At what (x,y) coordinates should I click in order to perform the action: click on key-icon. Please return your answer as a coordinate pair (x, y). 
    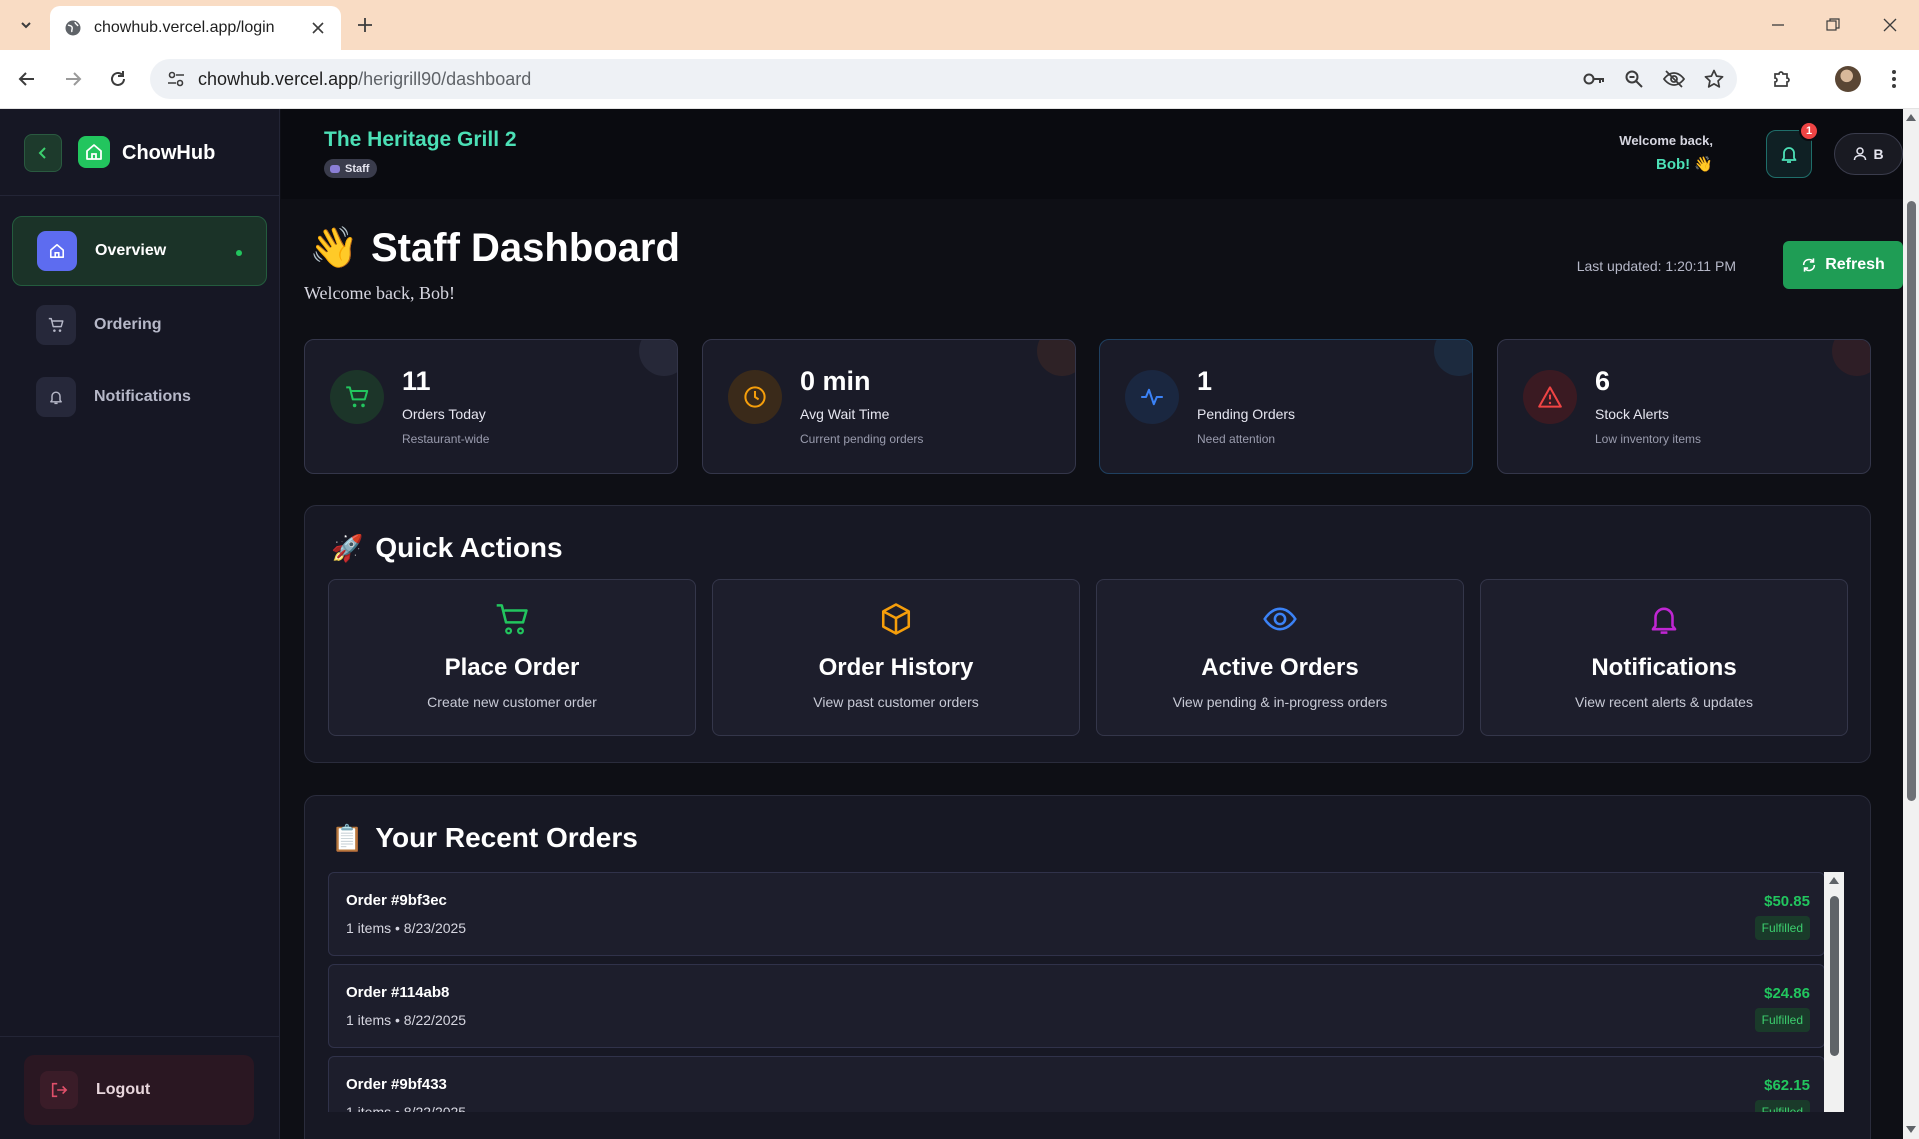
    Looking at the image, I should click on (1594, 79).